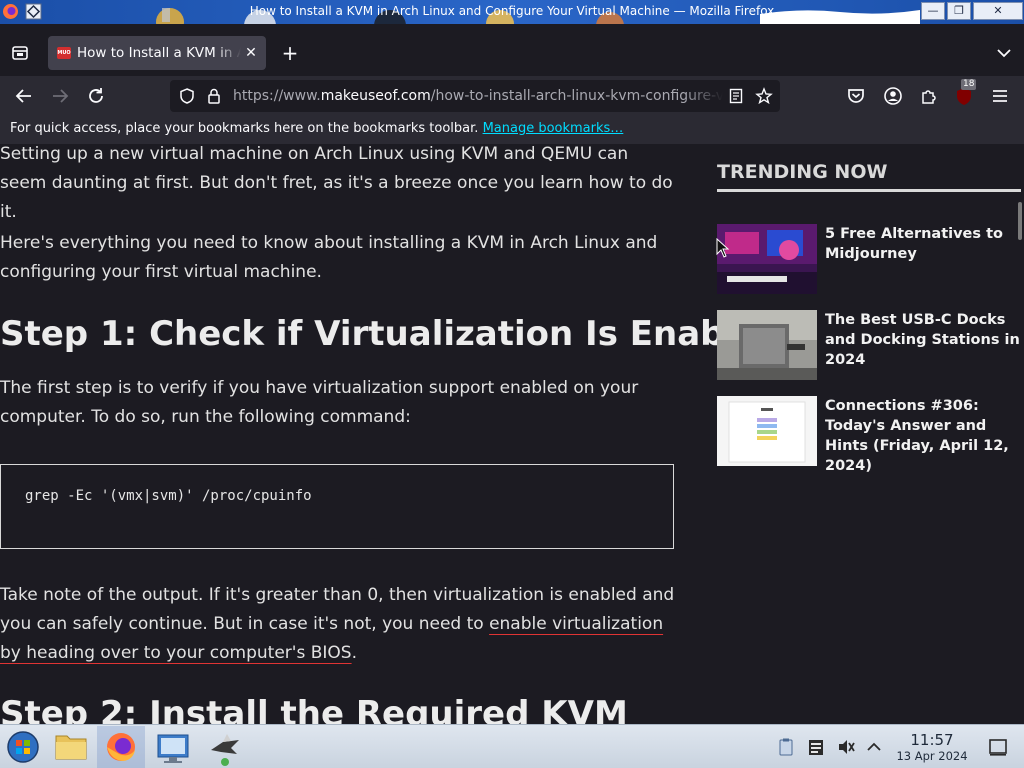 This screenshot has width=1024, height=768. What do you see at coordinates (846, 747) in the screenshot?
I see `volume-muted-icon` at bounding box center [846, 747].